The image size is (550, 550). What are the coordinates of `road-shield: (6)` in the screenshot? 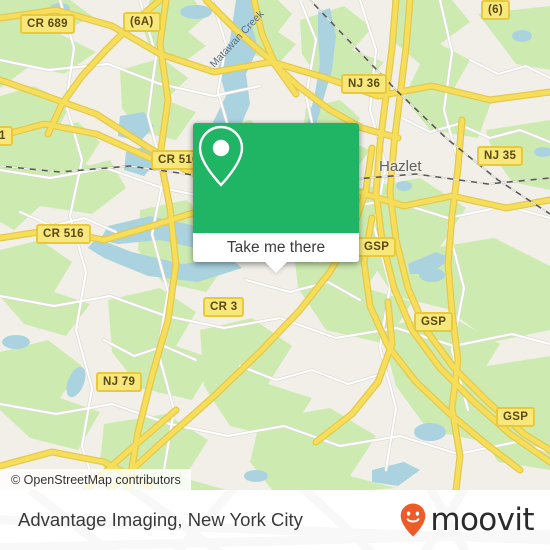 It's located at (495, 10).